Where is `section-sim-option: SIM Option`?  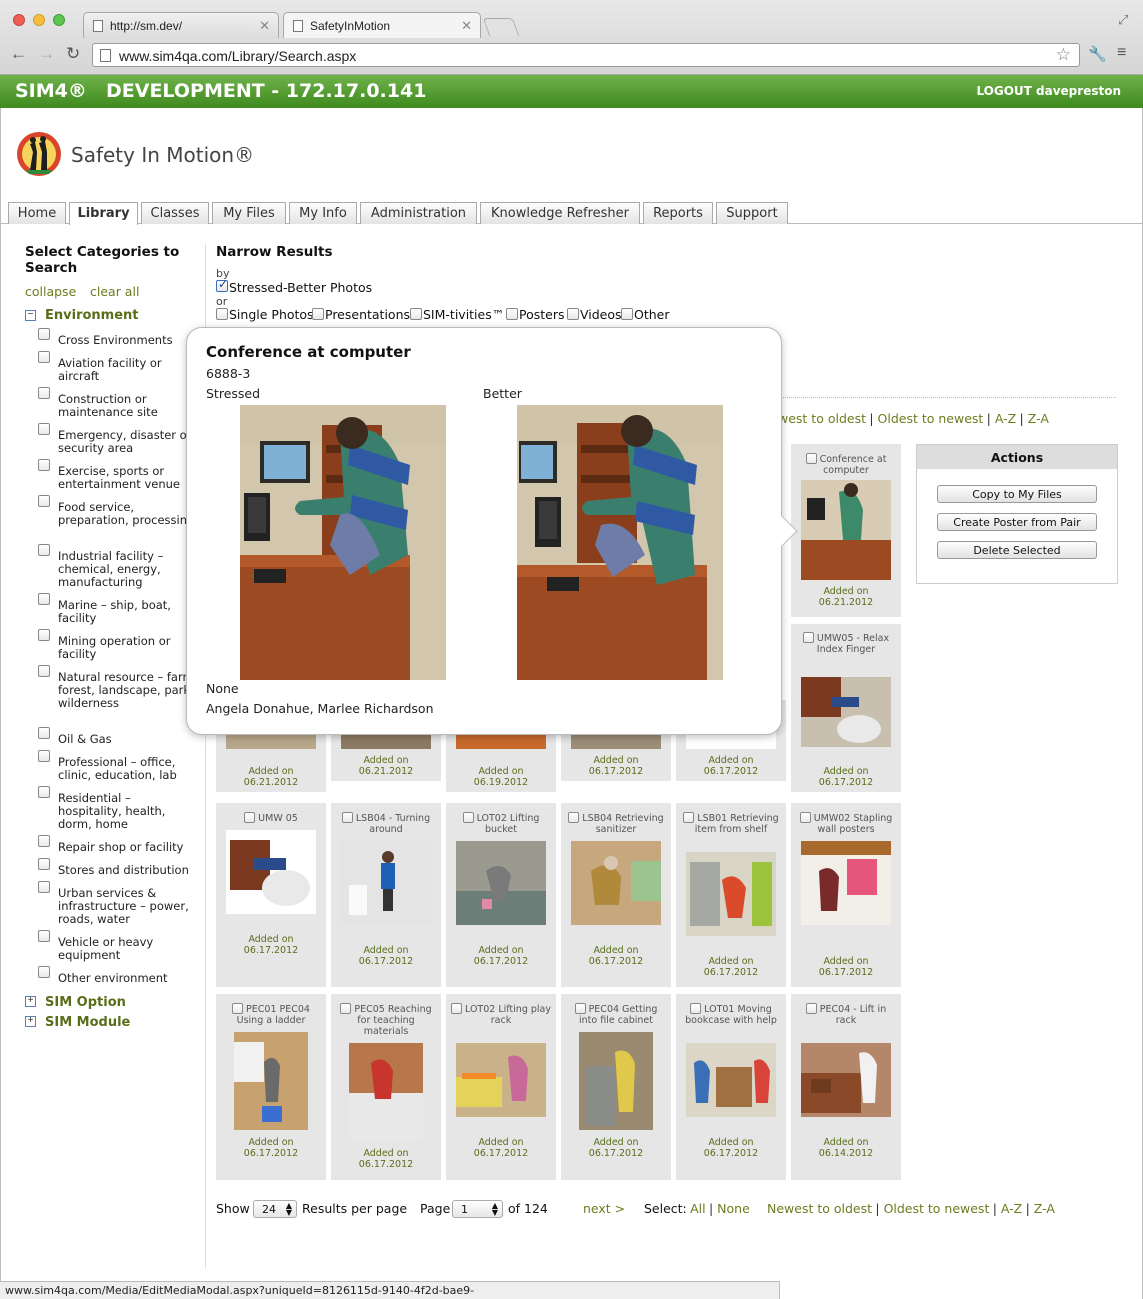 section-sim-option: SIM Option is located at coordinates (85, 1002).